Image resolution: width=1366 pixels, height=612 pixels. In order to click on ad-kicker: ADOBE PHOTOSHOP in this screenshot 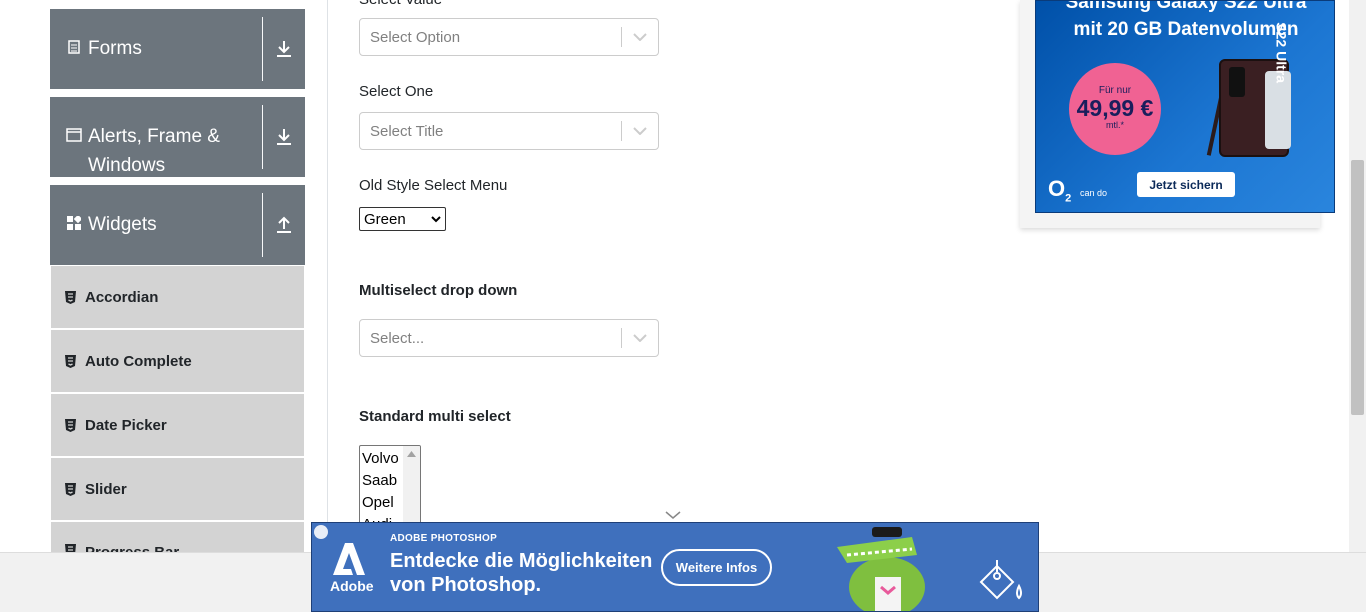, I will do `click(444, 538)`.